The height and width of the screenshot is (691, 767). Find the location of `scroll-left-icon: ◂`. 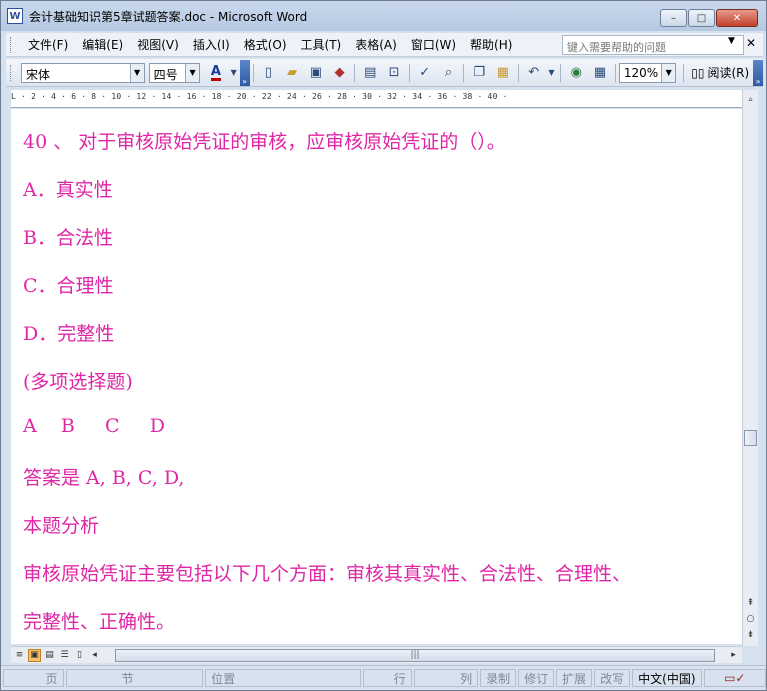

scroll-left-icon: ◂ is located at coordinates (94, 655).